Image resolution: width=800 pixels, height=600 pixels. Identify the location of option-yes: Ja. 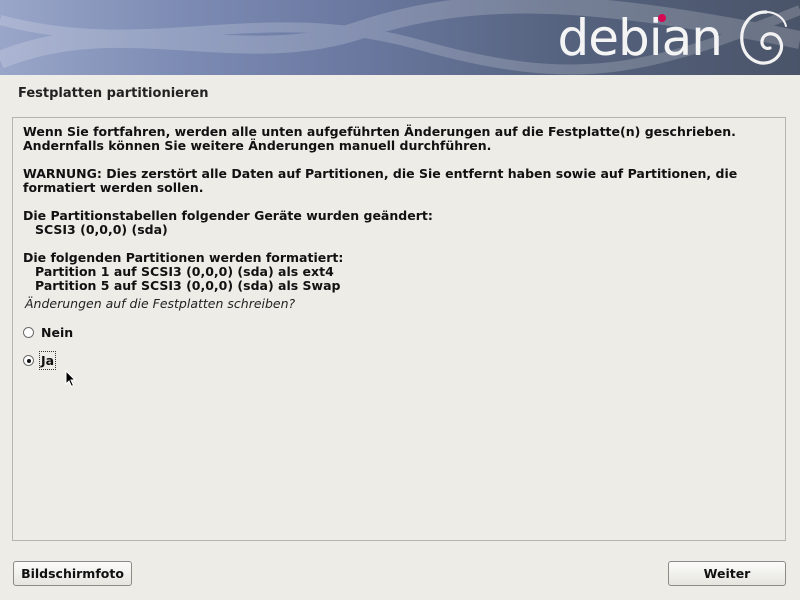
(40, 360).